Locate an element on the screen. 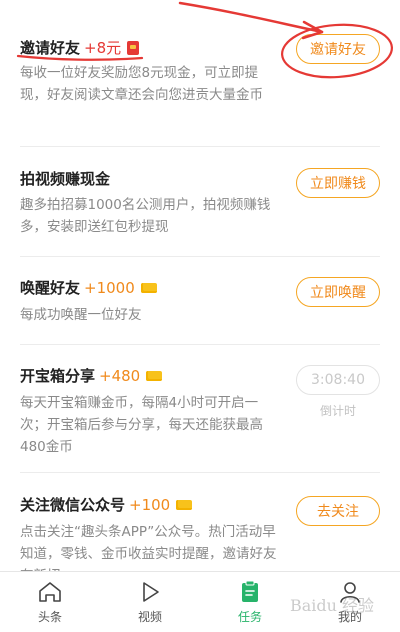  reward-amount: +100 is located at coordinates (150, 504).